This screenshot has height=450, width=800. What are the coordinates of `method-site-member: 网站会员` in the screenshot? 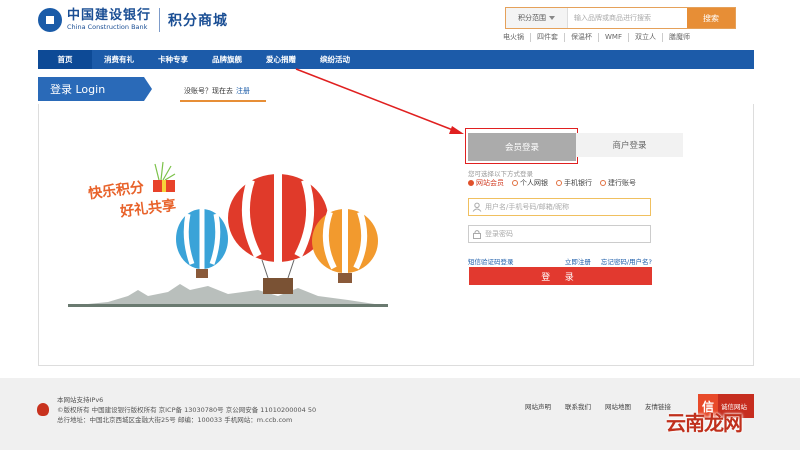 It's located at (486, 183).